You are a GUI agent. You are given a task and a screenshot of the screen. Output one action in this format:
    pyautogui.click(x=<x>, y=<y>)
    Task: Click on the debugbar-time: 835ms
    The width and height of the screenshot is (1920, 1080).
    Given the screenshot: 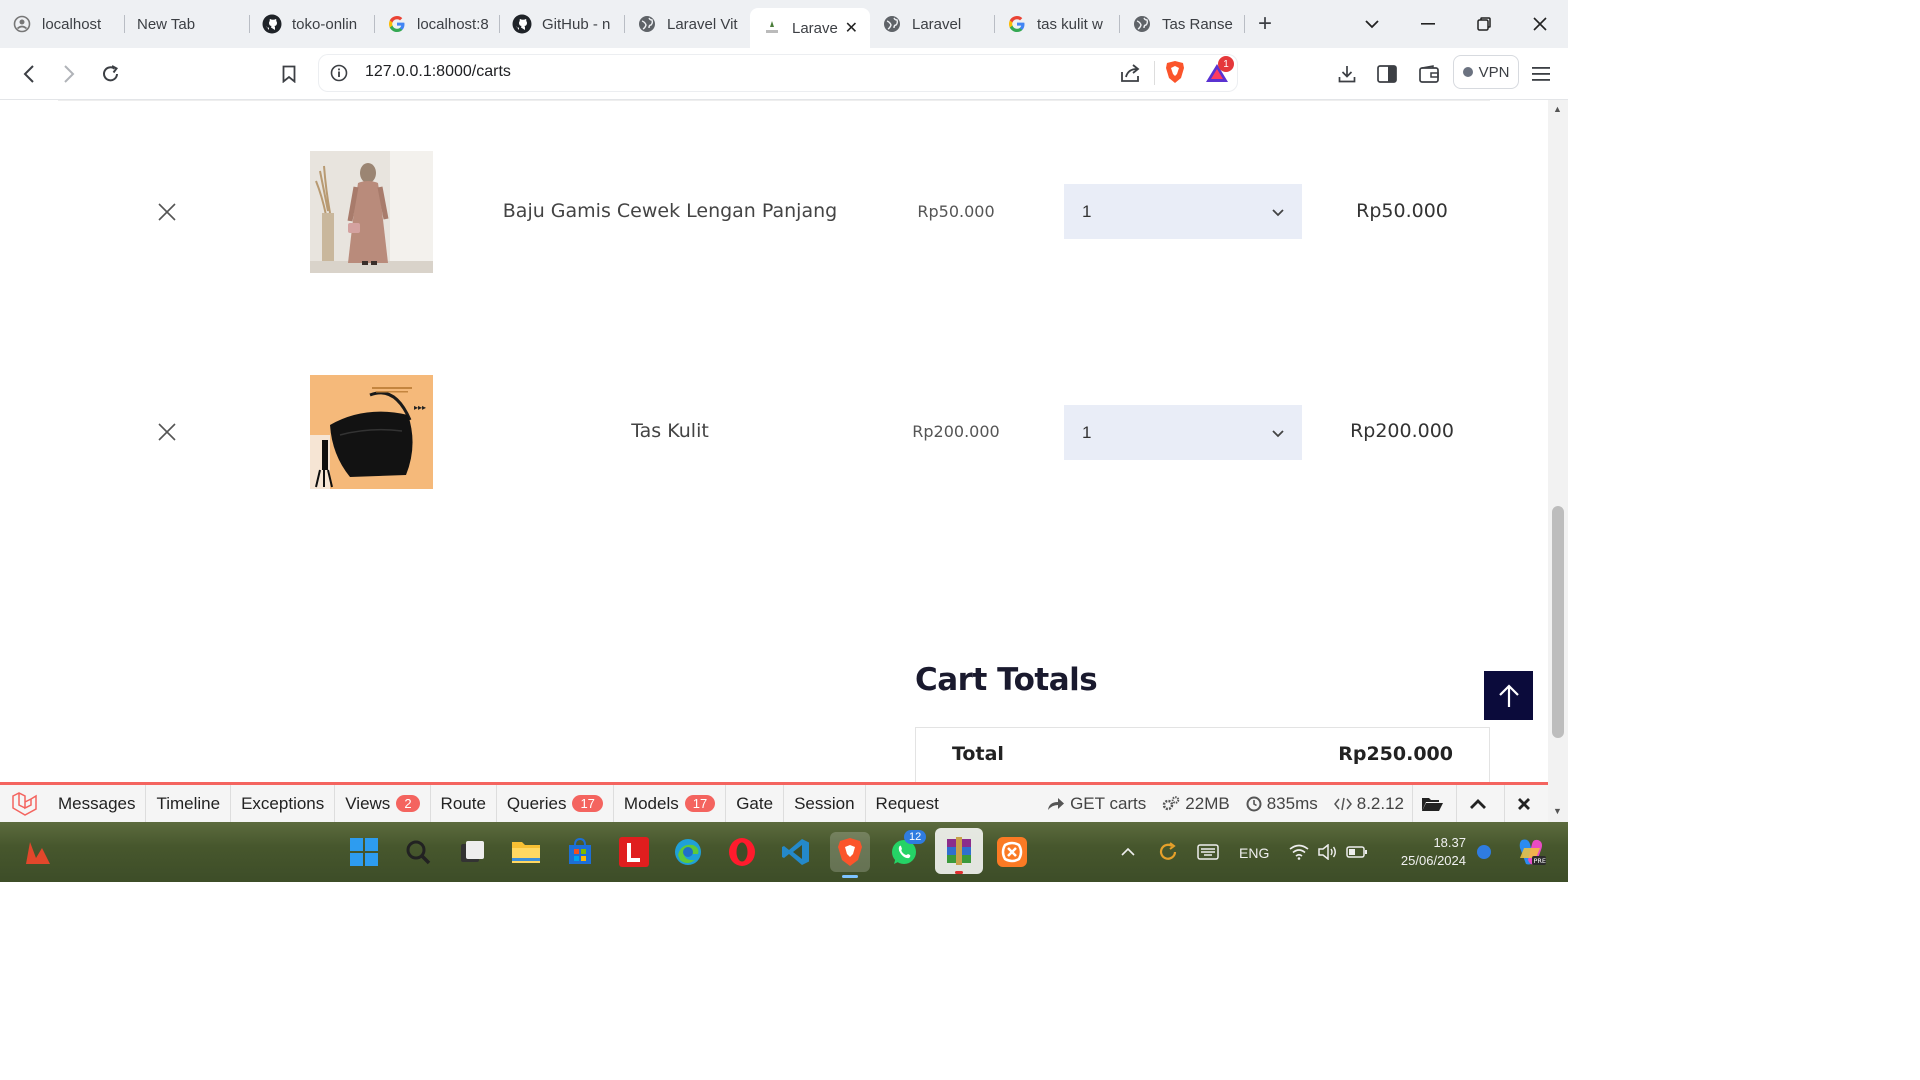 What is the action you would take?
    pyautogui.click(x=1282, y=803)
    